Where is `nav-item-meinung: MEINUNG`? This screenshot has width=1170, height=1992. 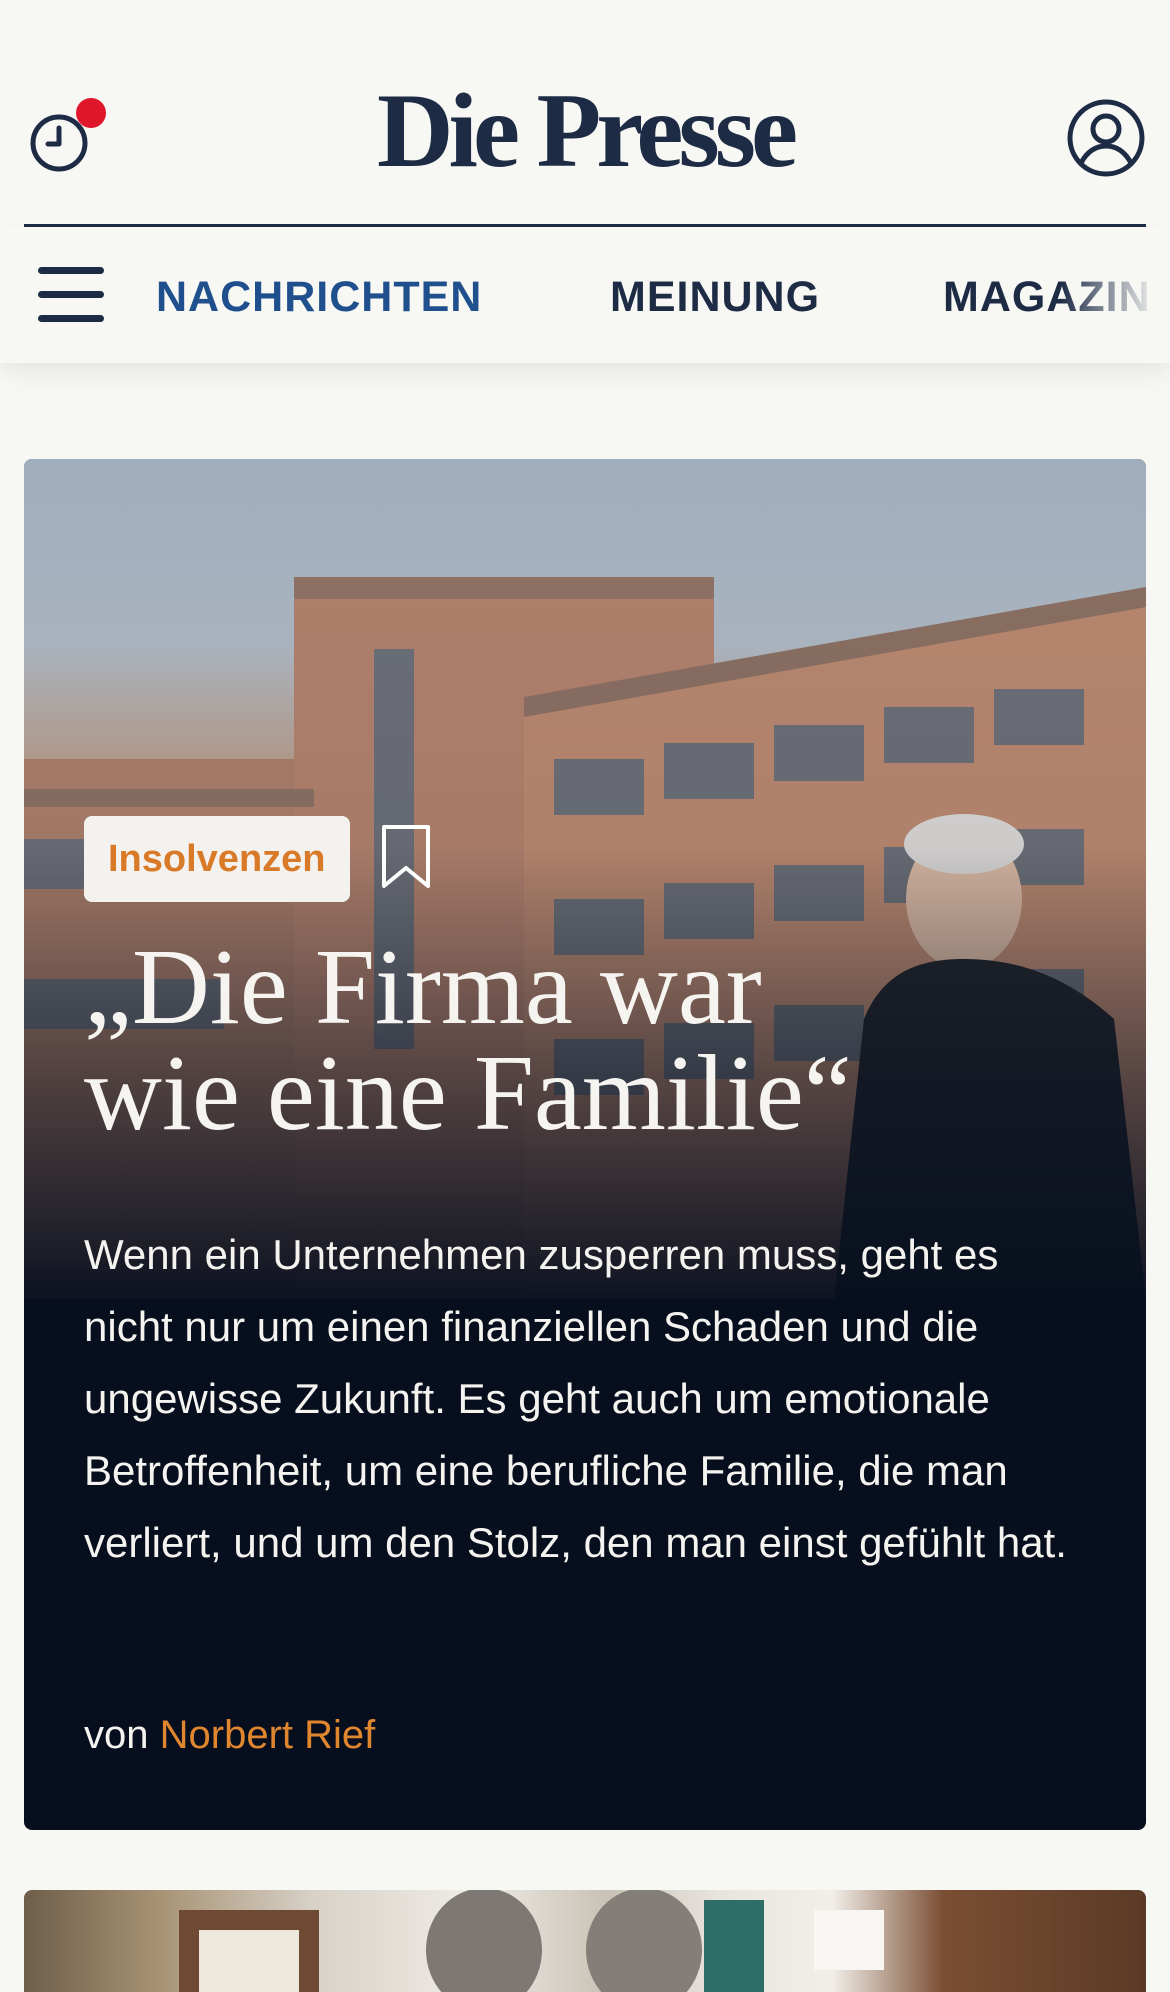
nav-item-meinung: MEINUNG is located at coordinates (715, 297).